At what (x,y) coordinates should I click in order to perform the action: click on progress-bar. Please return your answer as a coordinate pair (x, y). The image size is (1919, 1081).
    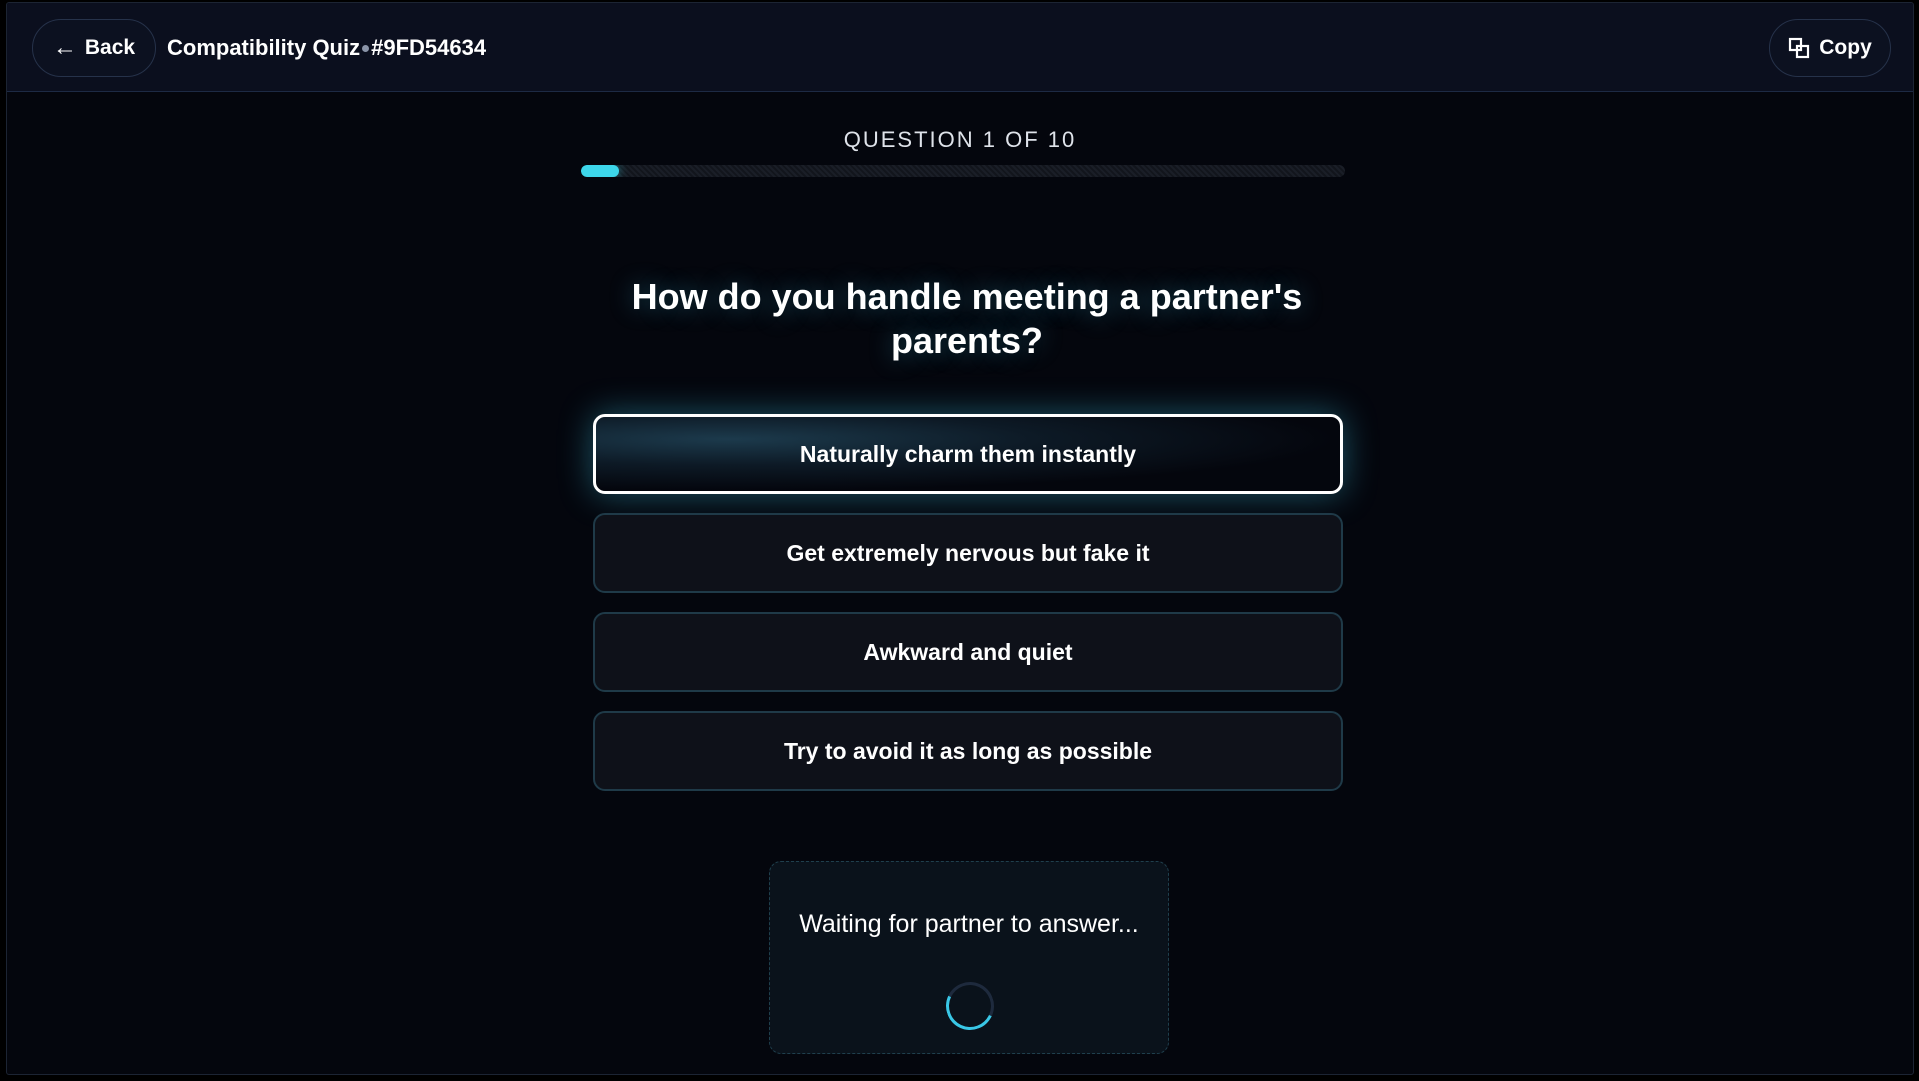
    Looking at the image, I should click on (963, 171).